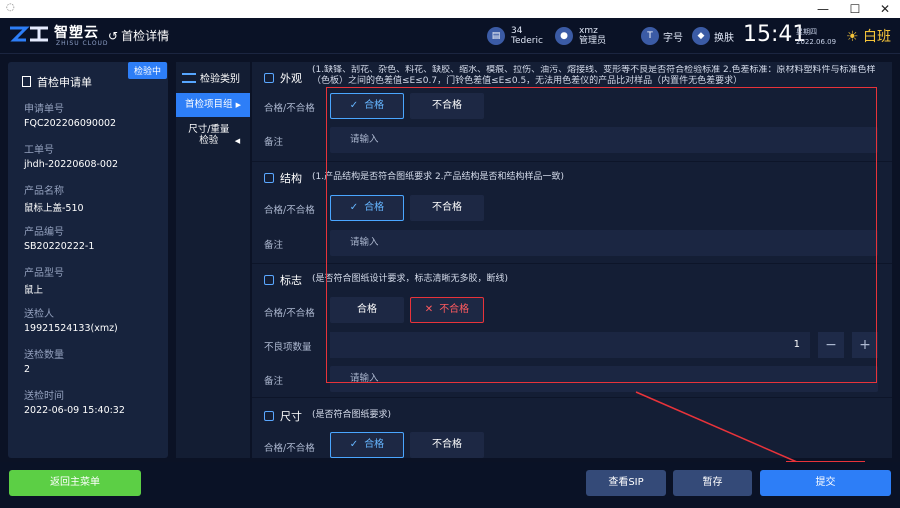 This screenshot has height=508, width=900. I want to click on field-value: FQC202206090002, so click(70, 123).